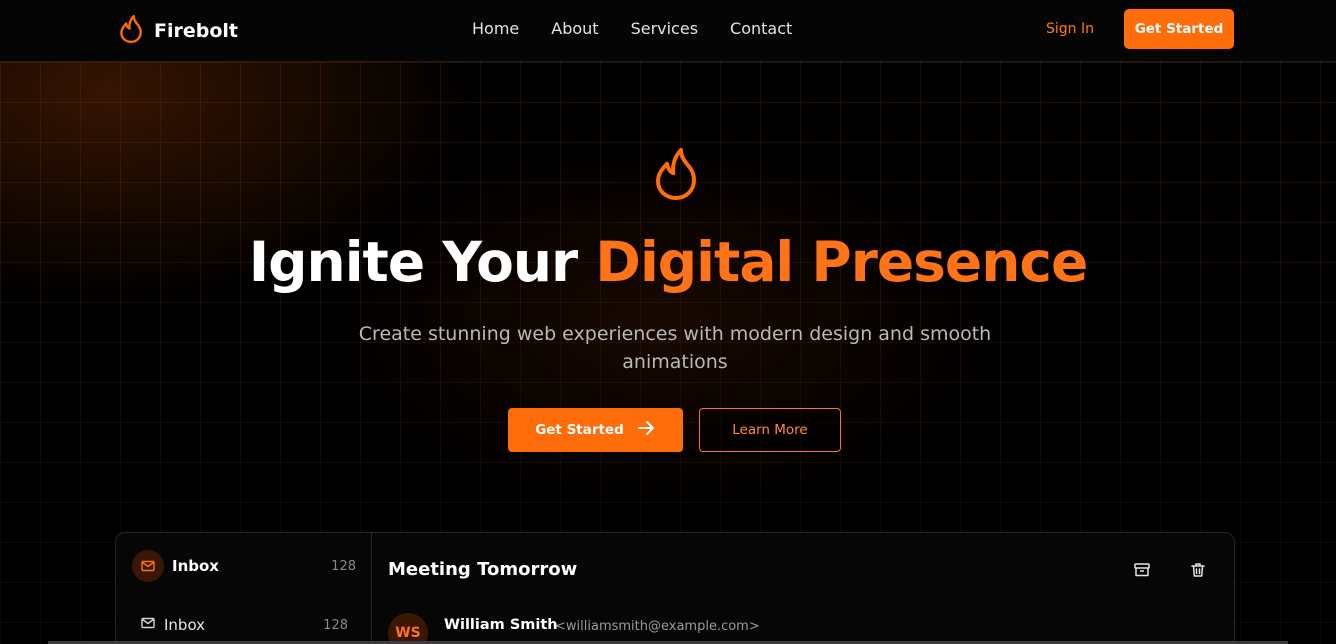 This screenshot has height=644, width=1336. Describe the element at coordinates (1198, 570) in the screenshot. I see `trash-icon` at that location.